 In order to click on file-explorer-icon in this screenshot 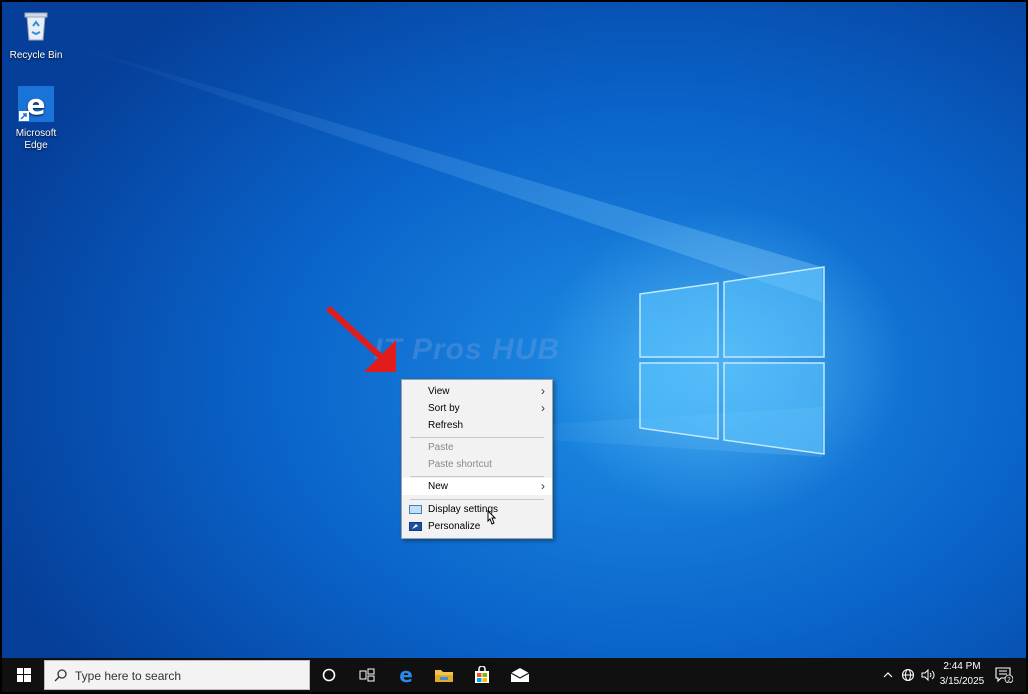, I will do `click(444, 676)`.